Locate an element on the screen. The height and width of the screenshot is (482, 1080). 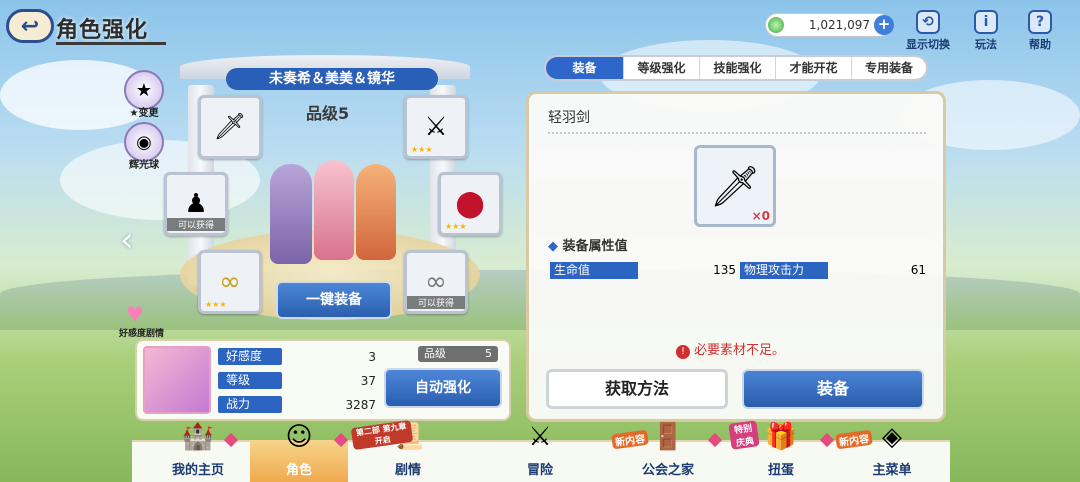
equip-slot-3: ♟ 可以获得 is located at coordinates (196, 204).